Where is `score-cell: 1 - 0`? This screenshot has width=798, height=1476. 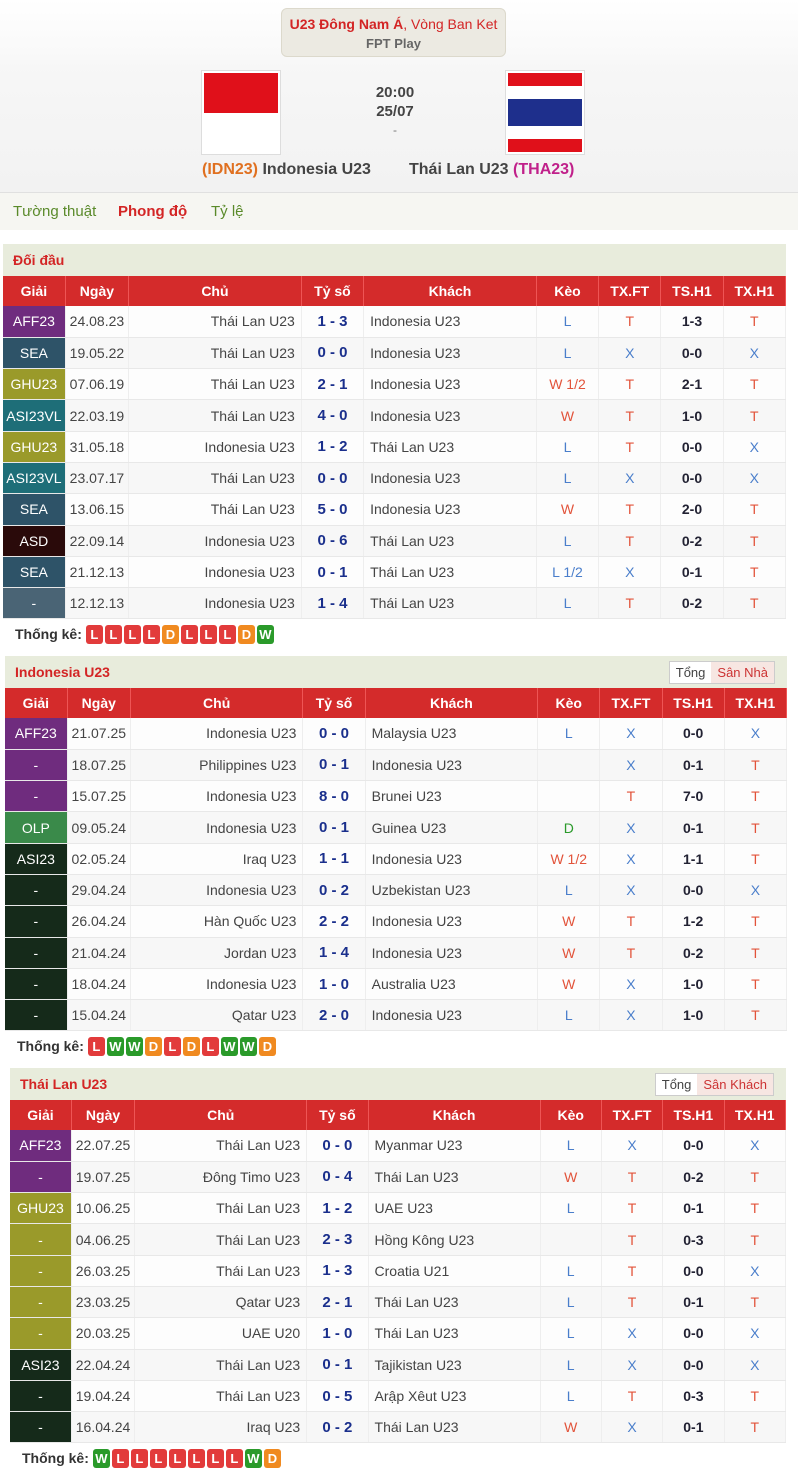
score-cell: 1 - 0 is located at coordinates (337, 1333).